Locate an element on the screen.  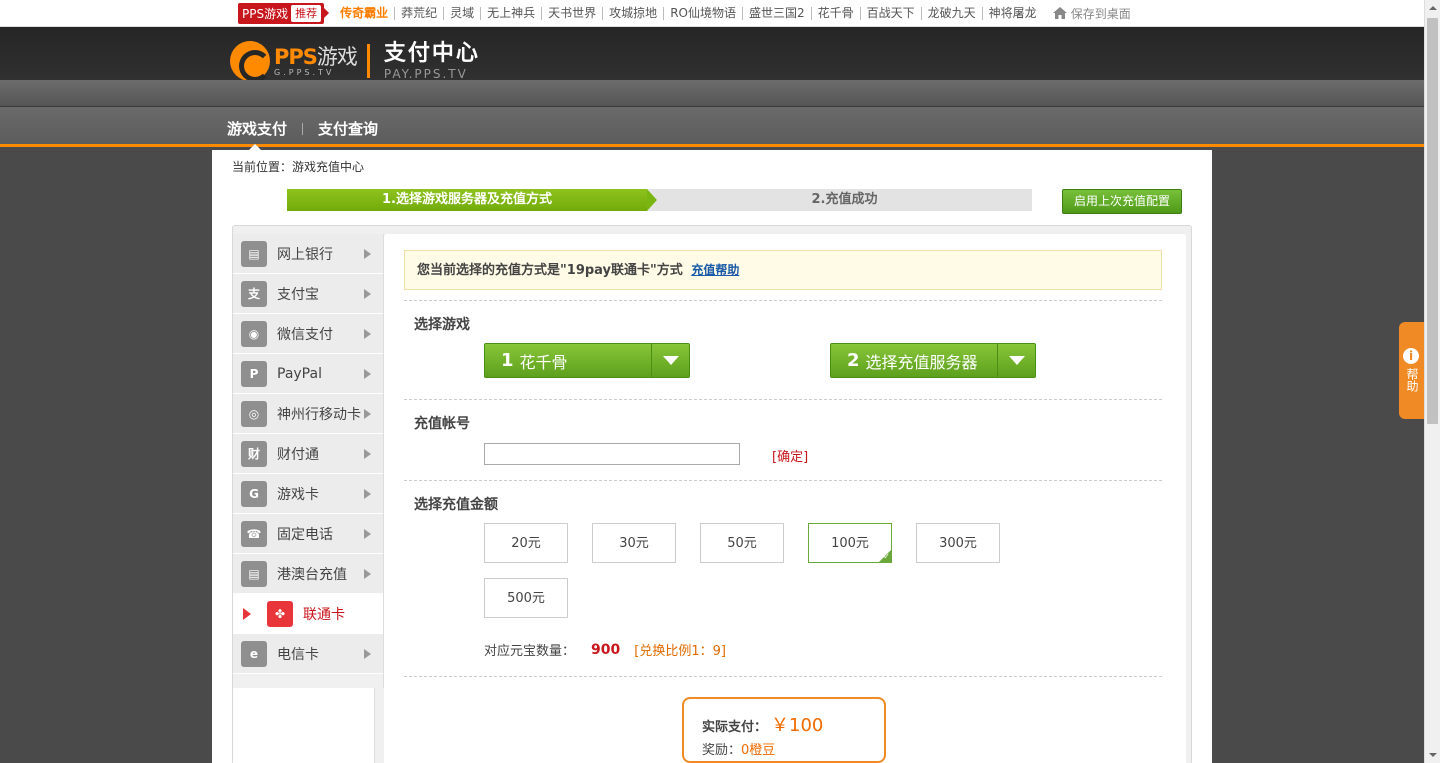
help-label: 帮助 is located at coordinates (1412, 380).